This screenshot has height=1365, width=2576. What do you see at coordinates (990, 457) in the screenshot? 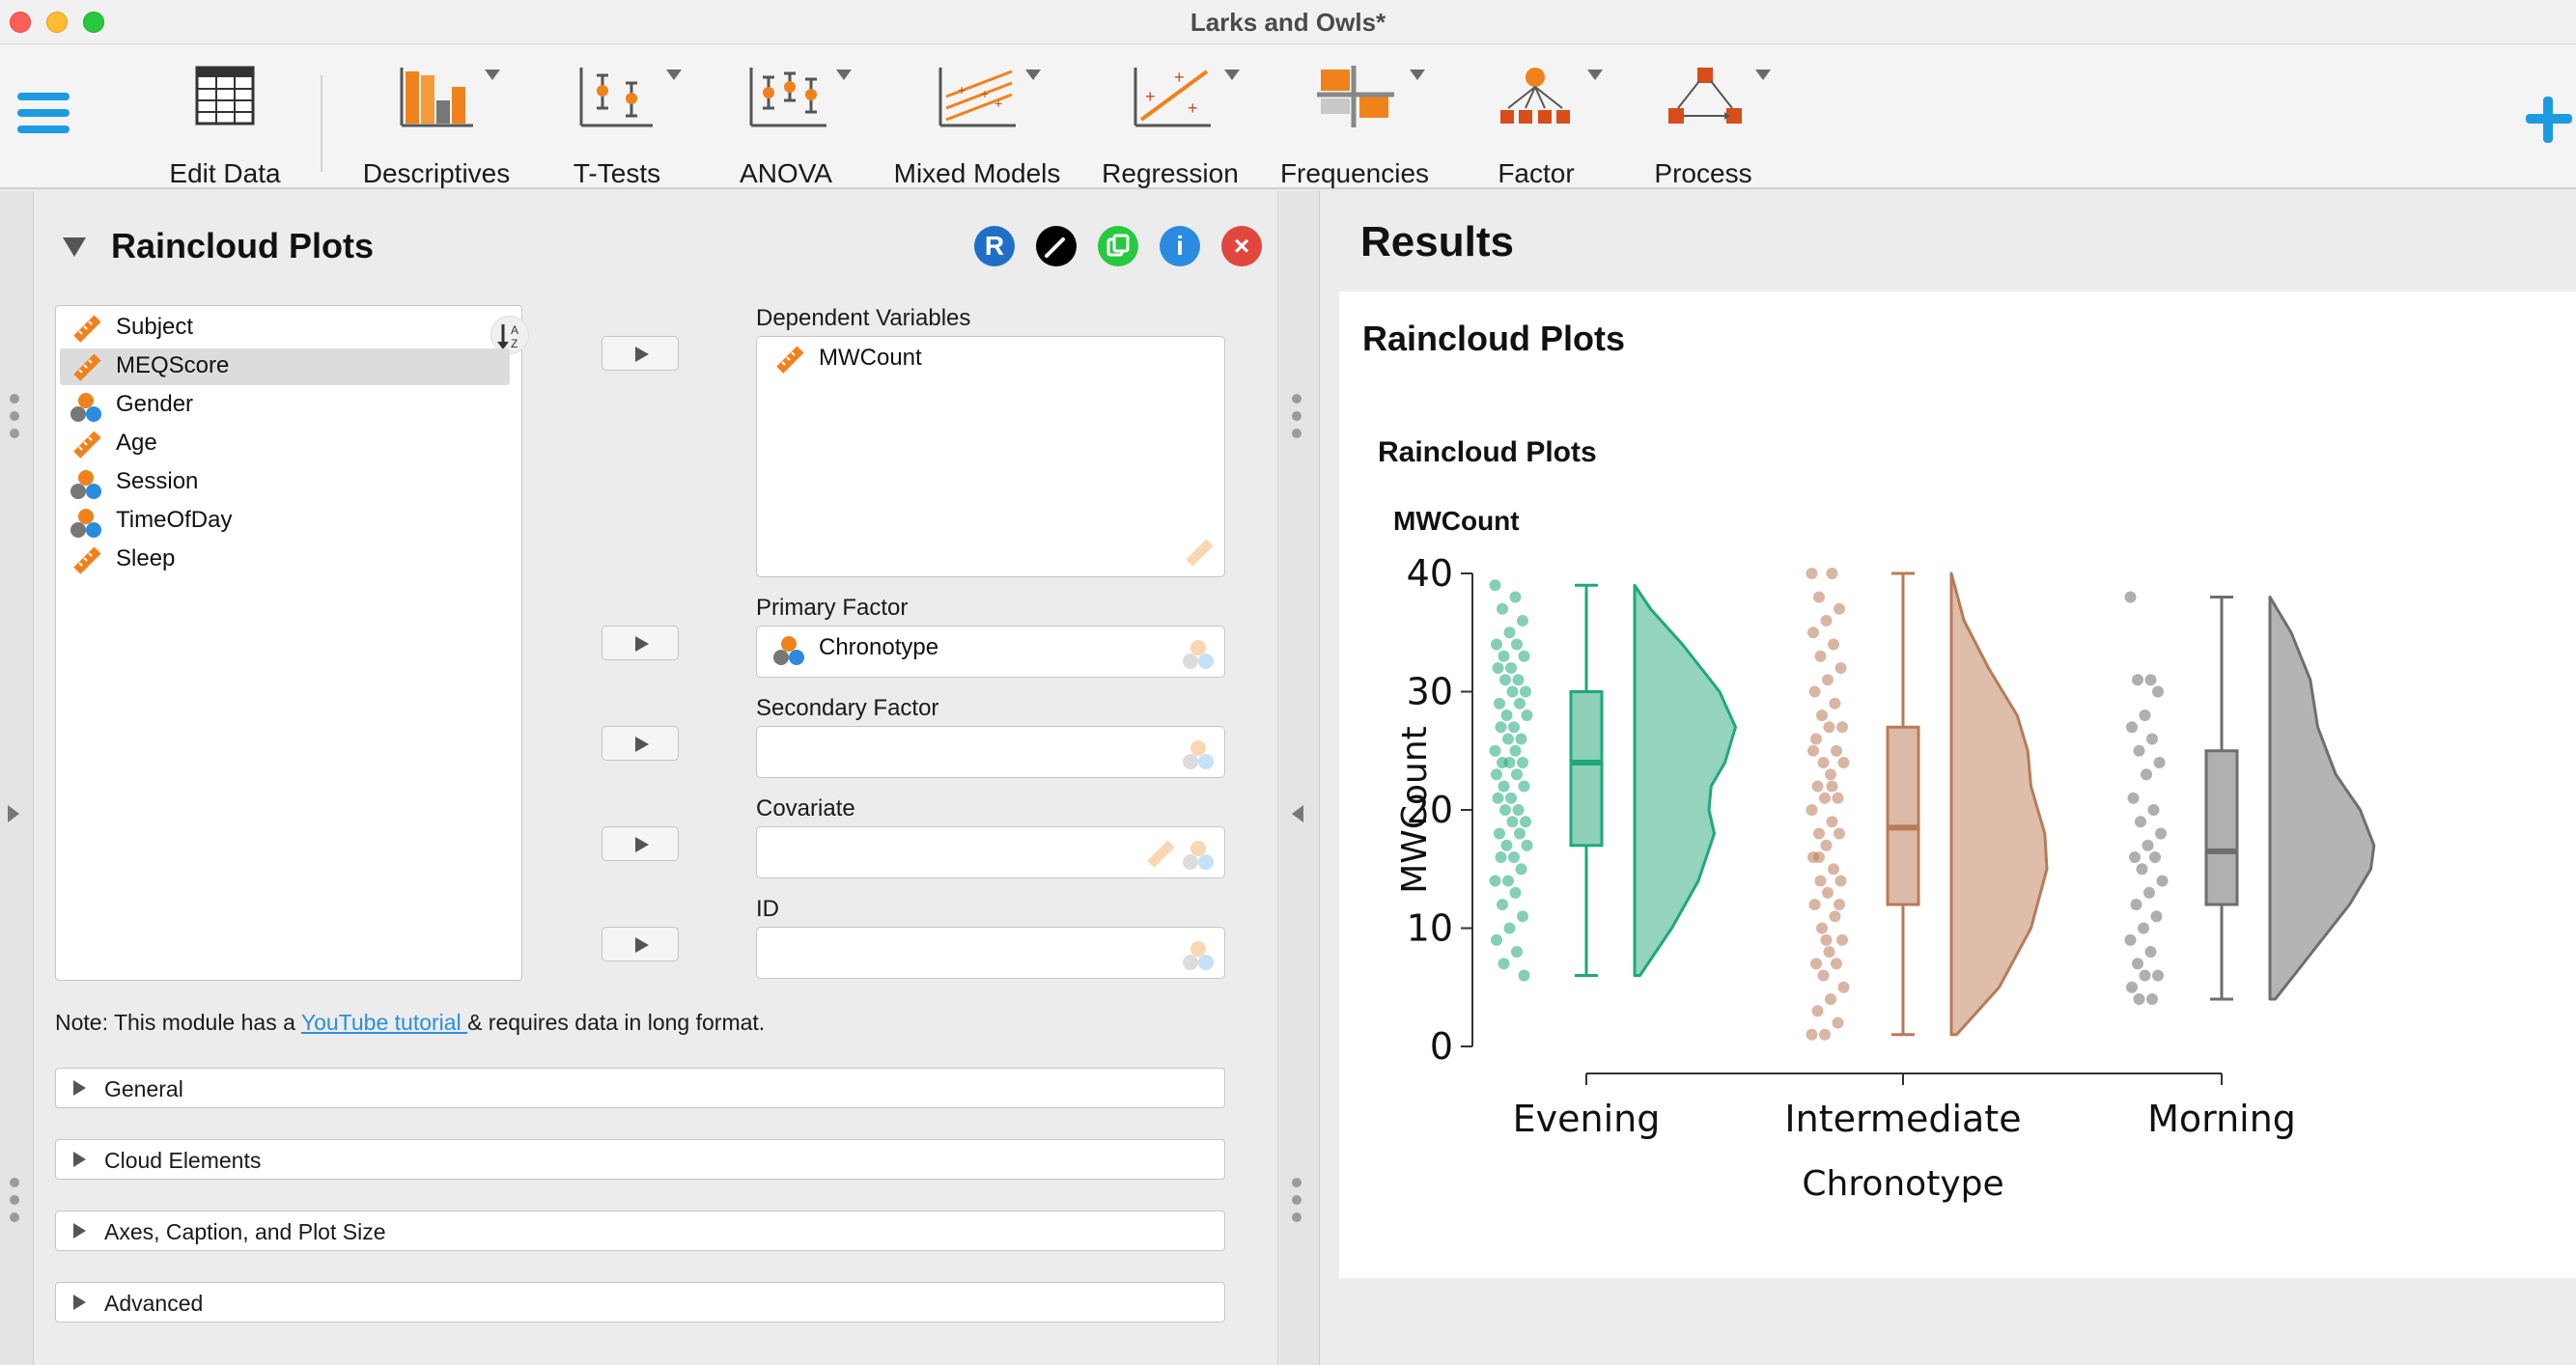
I see `dependent-variables-box: MWCount` at bounding box center [990, 457].